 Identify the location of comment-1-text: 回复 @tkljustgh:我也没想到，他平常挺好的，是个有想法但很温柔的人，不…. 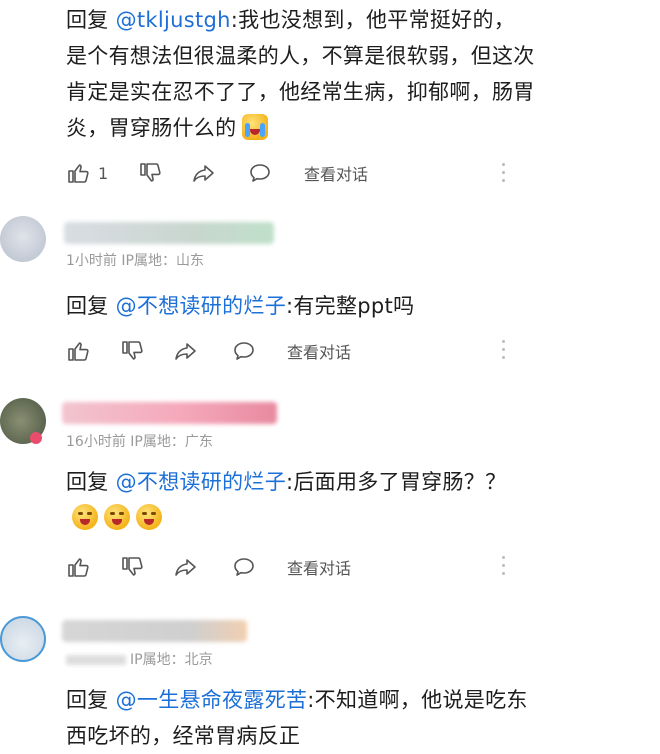
(301, 74).